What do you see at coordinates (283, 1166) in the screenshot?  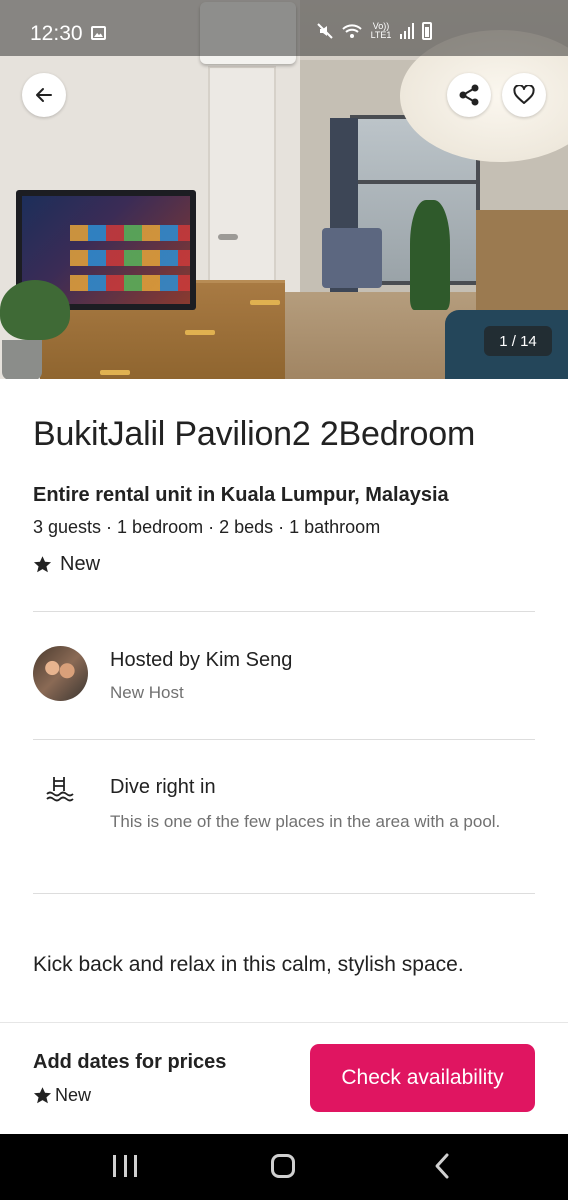 I see `home-icon` at bounding box center [283, 1166].